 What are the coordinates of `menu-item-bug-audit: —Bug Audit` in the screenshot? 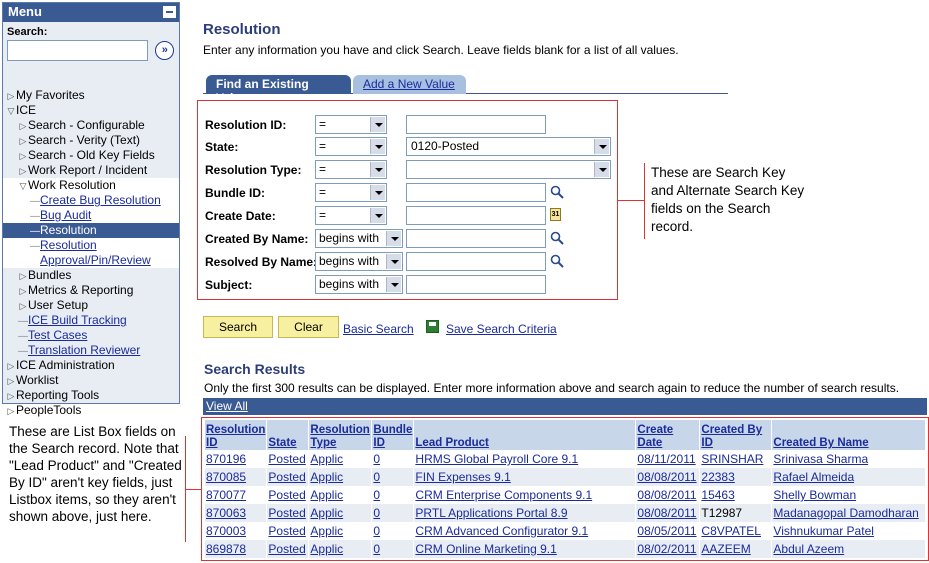 It's located at (91, 215).